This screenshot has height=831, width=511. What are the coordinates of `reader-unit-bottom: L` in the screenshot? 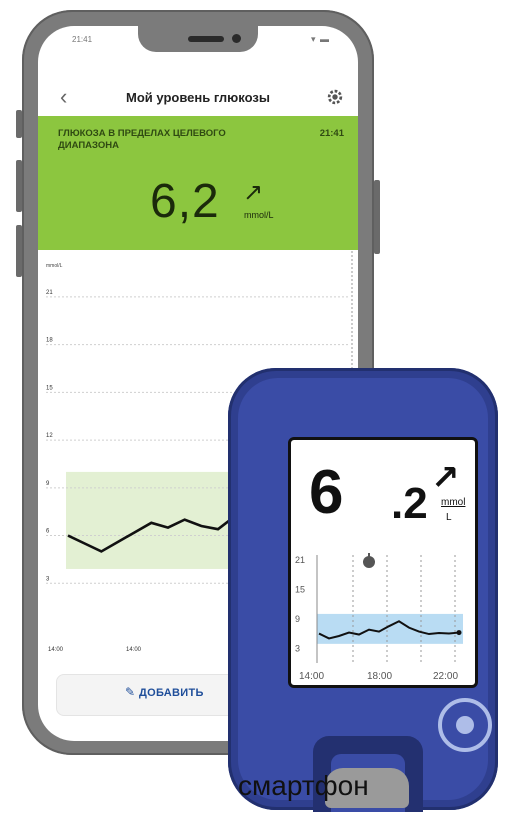 It's located at (449, 517).